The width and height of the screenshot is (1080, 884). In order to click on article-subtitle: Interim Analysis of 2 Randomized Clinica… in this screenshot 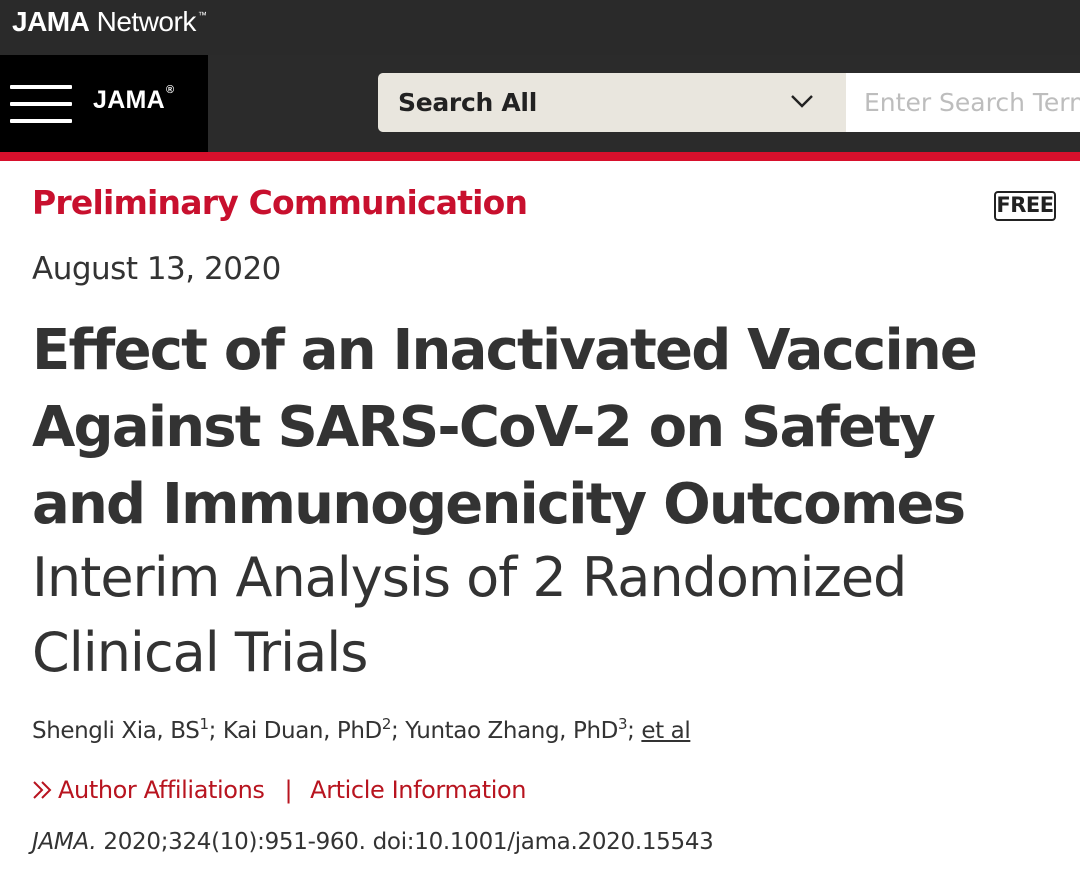, I will do `click(469, 615)`.